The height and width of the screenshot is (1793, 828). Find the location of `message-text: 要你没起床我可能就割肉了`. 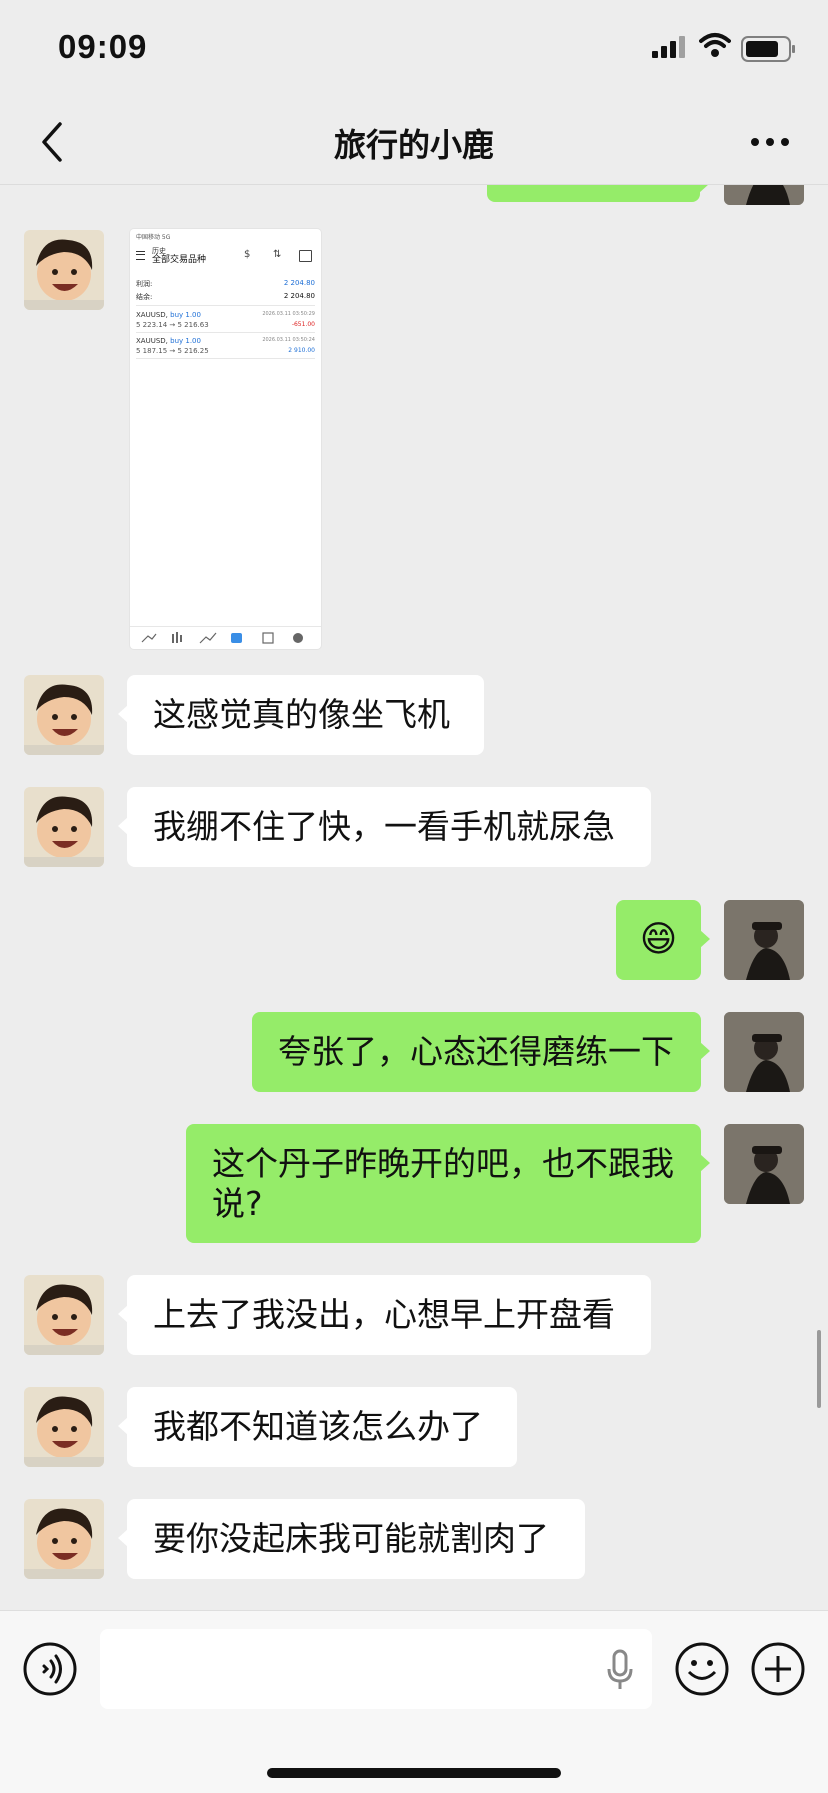

message-text: 要你没起床我可能就割肉了 is located at coordinates (351, 1538).